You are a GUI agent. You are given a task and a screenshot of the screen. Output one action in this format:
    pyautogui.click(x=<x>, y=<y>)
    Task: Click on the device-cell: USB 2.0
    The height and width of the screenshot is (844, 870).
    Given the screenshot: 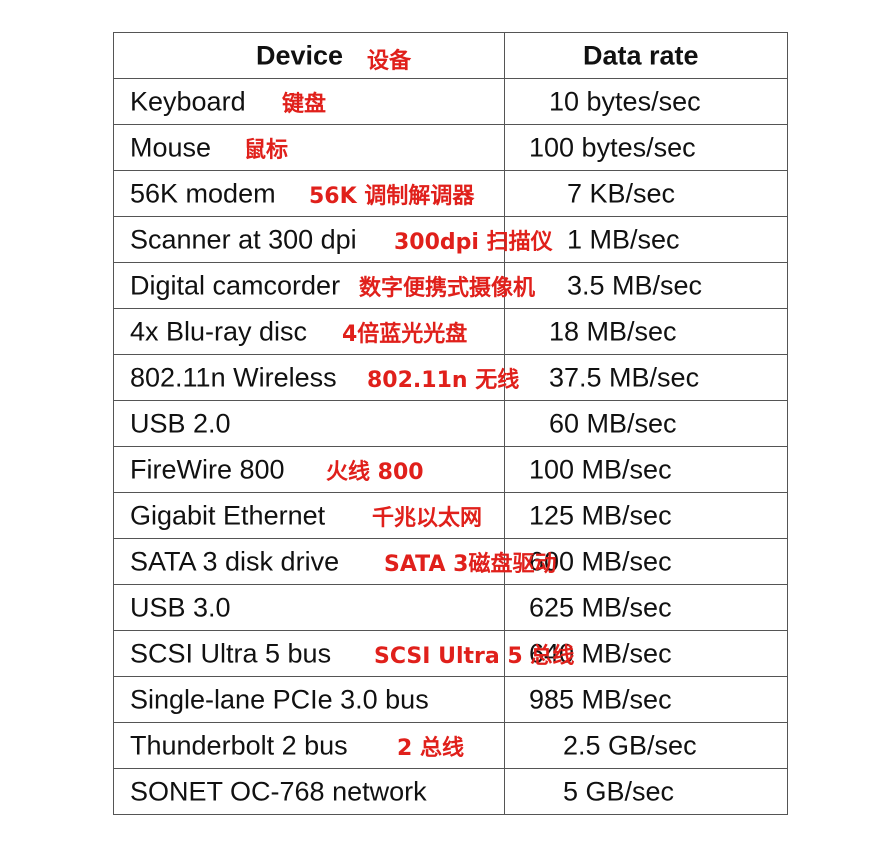 What is the action you would take?
    pyautogui.click(x=309, y=423)
    